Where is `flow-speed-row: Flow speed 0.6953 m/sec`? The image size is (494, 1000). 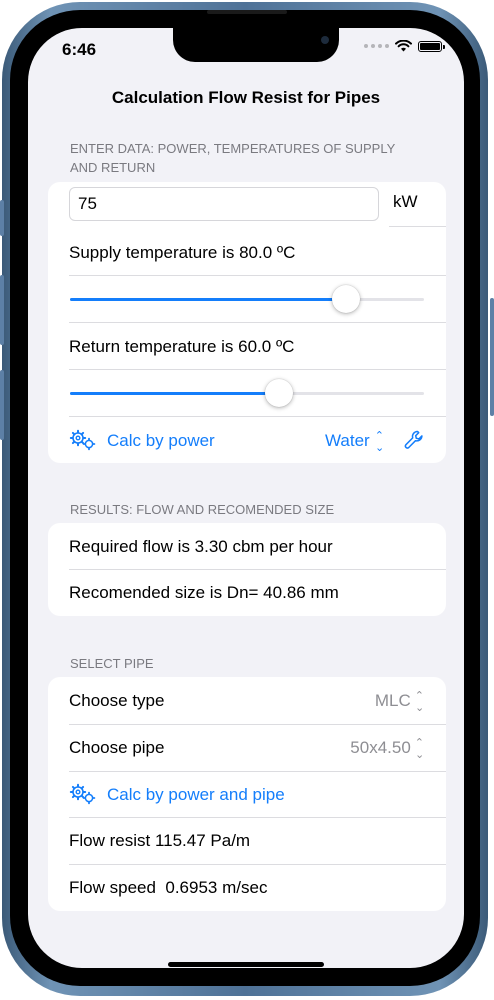 flow-speed-row: Flow speed 0.6953 m/sec is located at coordinates (247, 887).